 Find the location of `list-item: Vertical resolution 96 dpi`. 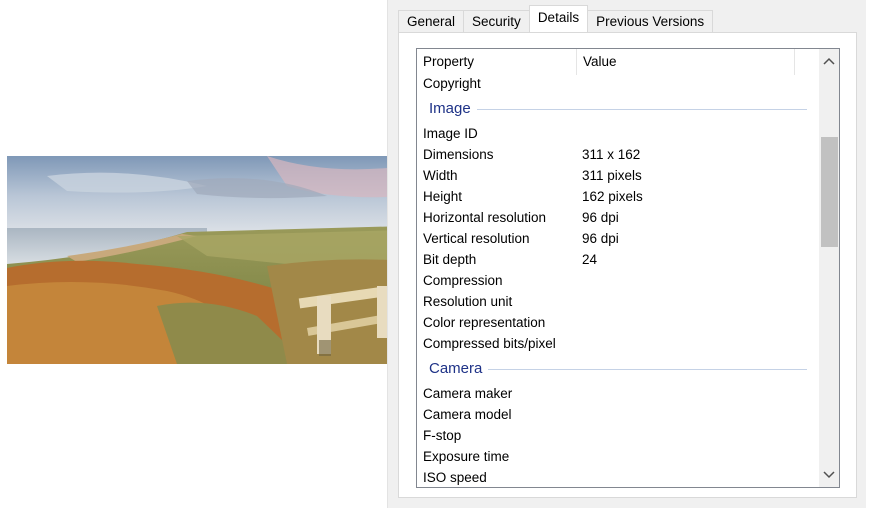

list-item: Vertical resolution 96 dpi is located at coordinates (617, 238).